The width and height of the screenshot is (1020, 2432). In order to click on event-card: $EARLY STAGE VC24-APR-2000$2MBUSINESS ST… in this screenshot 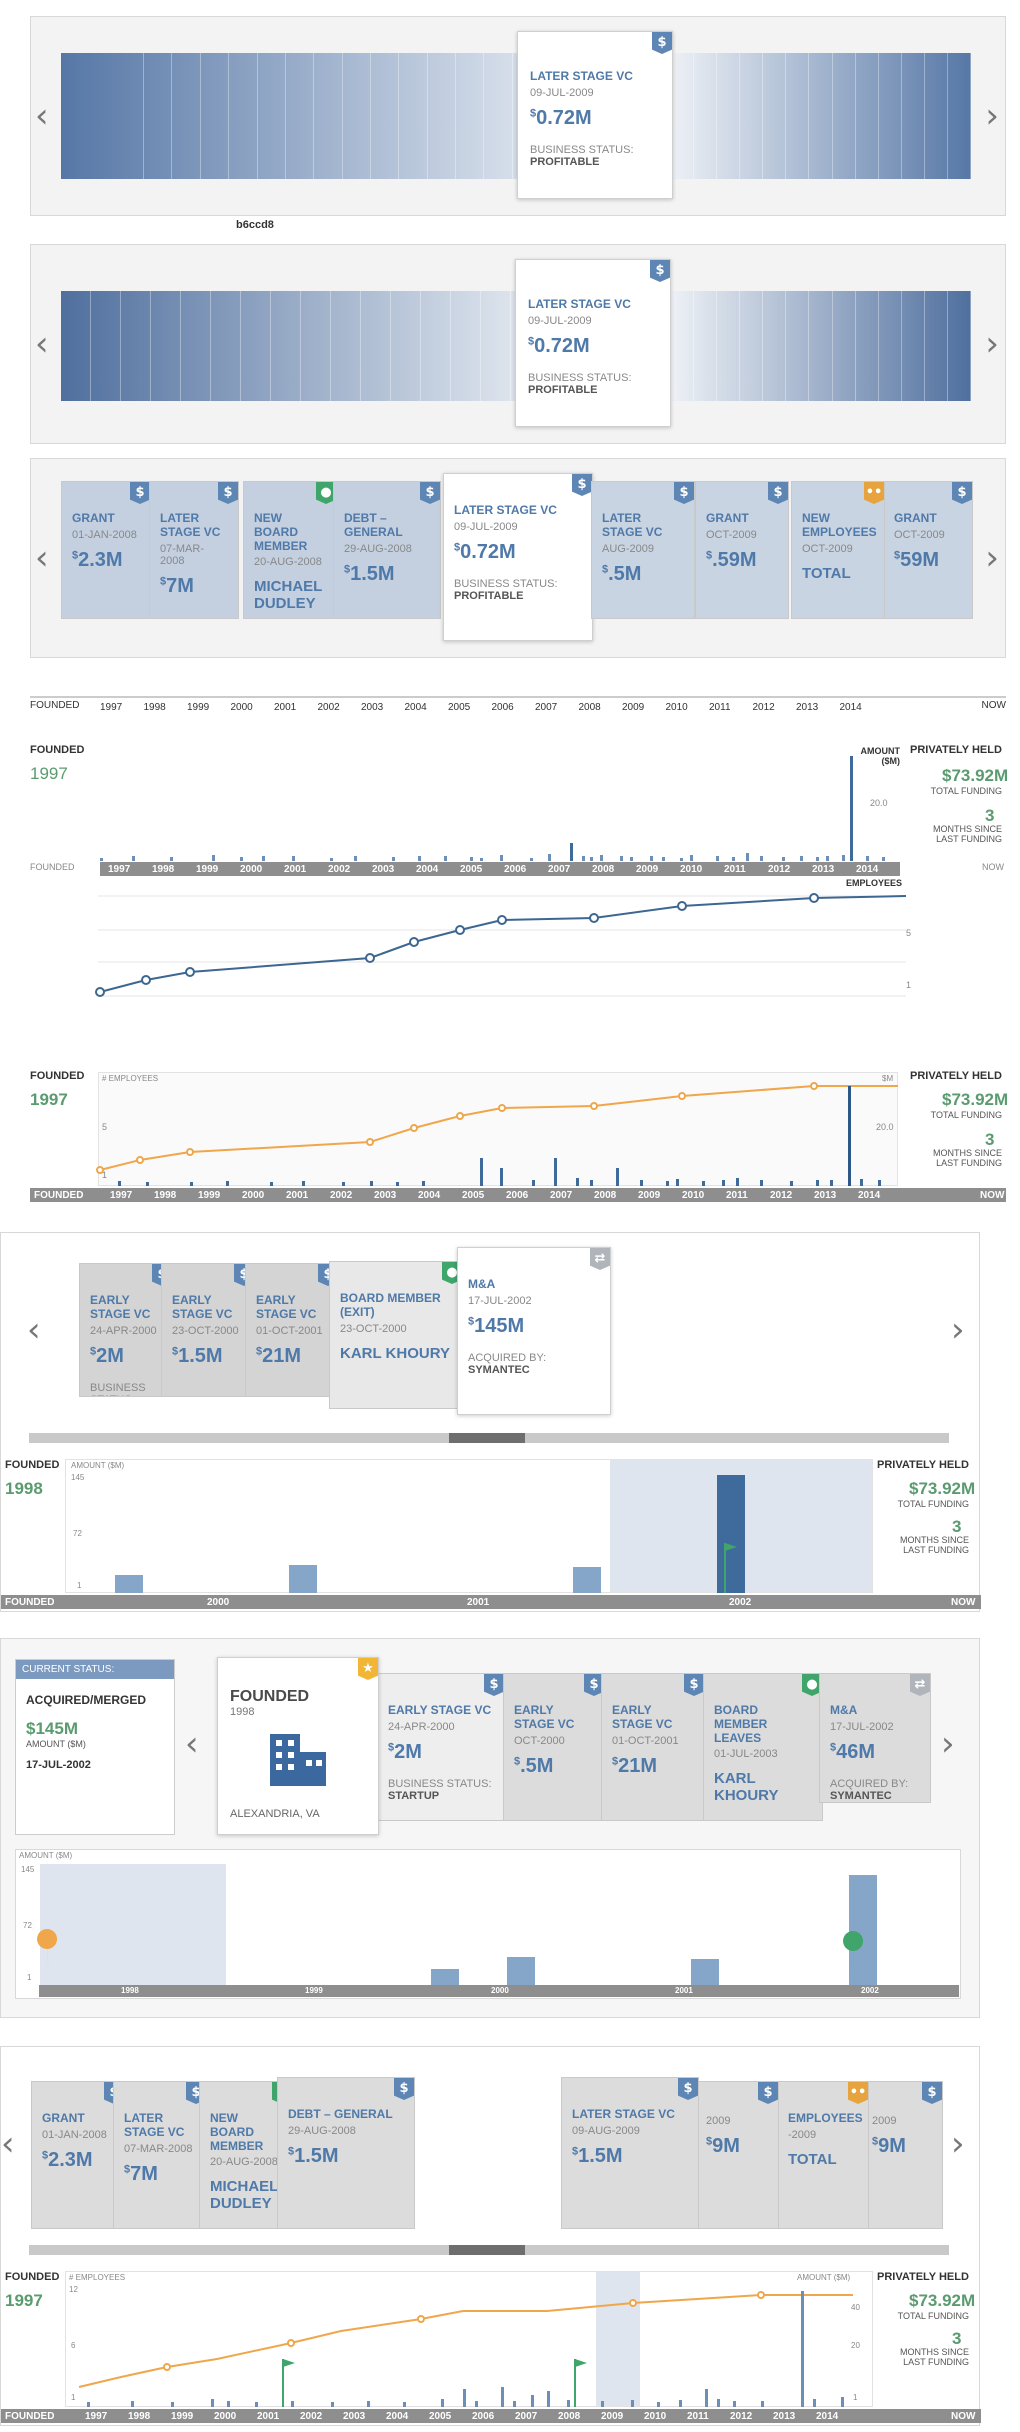, I will do `click(126, 1330)`.